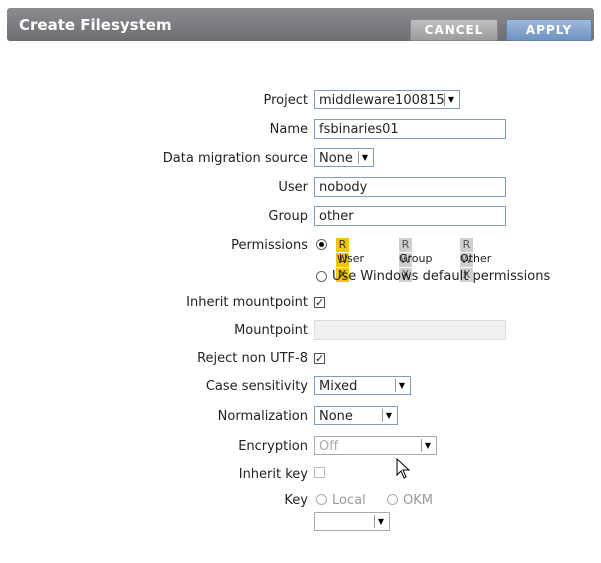 The height and width of the screenshot is (563, 601). I want to click on permissions-label: Permissions, so click(269, 245).